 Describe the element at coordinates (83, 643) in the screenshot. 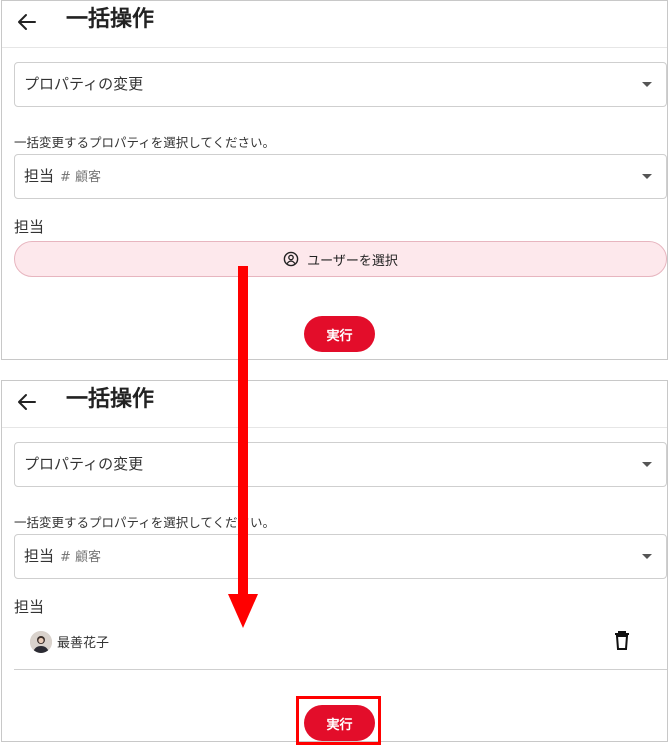

I see `selected-user-name: 最善花子` at that location.